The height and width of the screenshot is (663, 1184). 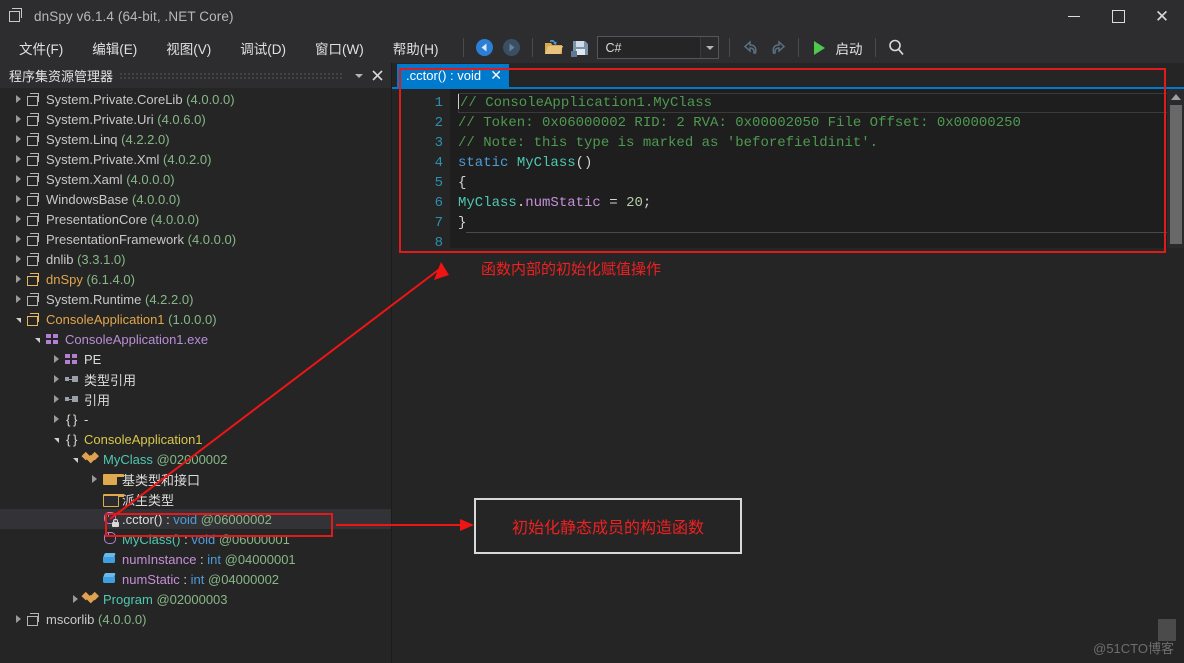 What do you see at coordinates (195, 539) in the screenshot?
I see `tree-item-myclass-: MyClass() : void @06000001` at bounding box center [195, 539].